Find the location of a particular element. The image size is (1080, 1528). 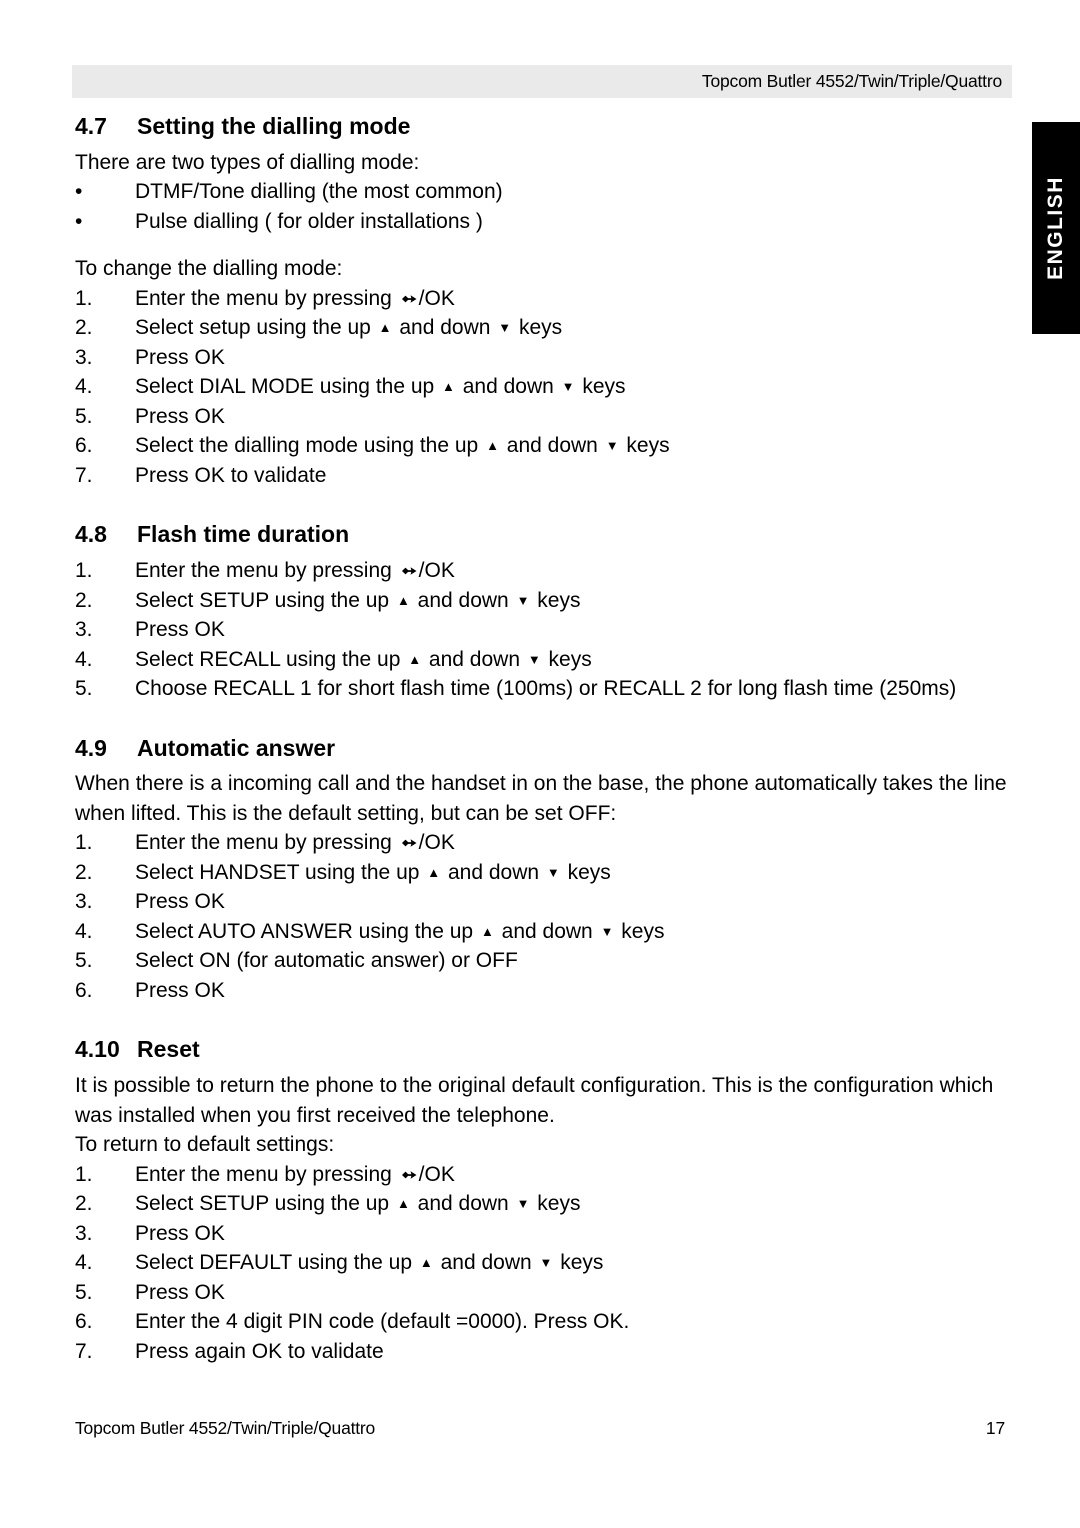

step-number: 3. is located at coordinates (84, 1233).